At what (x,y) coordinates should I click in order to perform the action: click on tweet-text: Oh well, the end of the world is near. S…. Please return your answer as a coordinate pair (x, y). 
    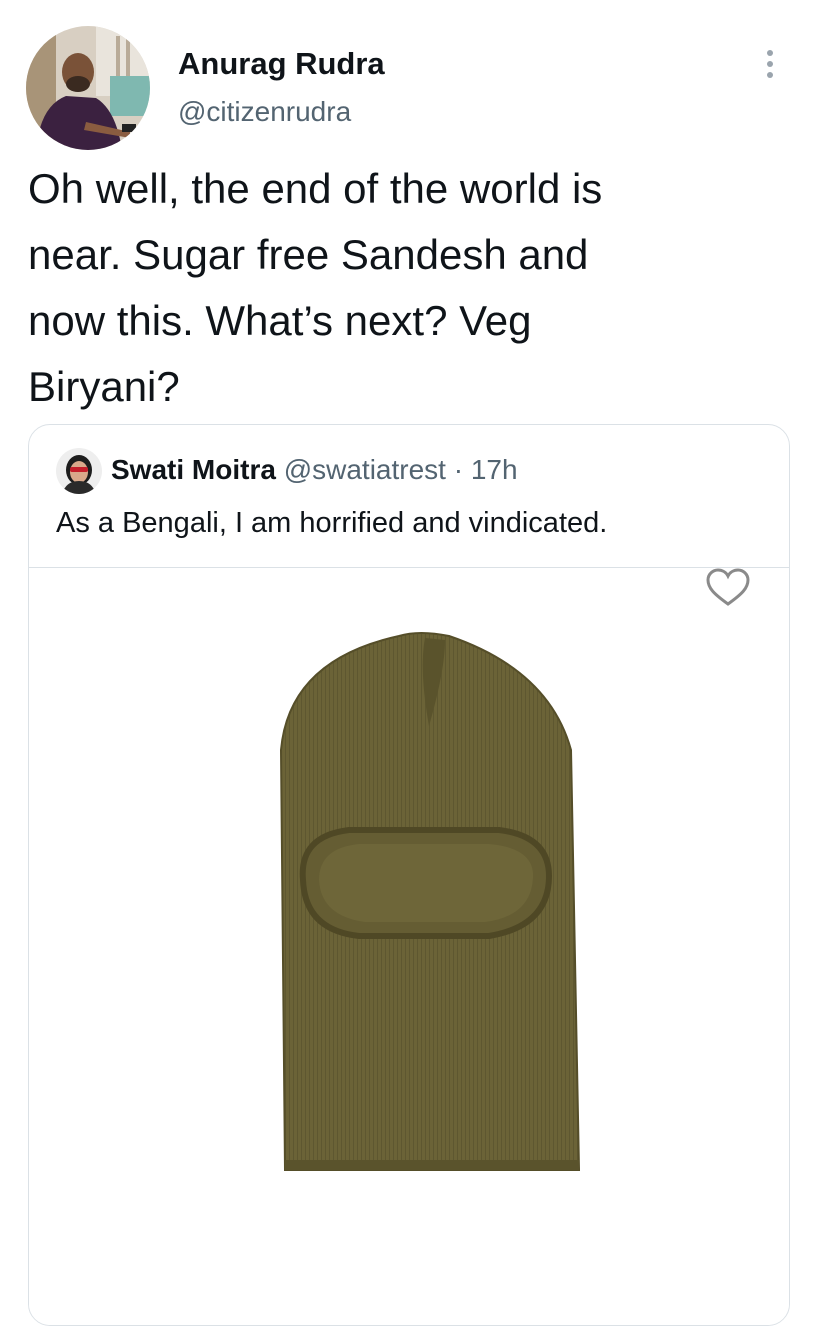
    Looking at the image, I should click on (315, 287).